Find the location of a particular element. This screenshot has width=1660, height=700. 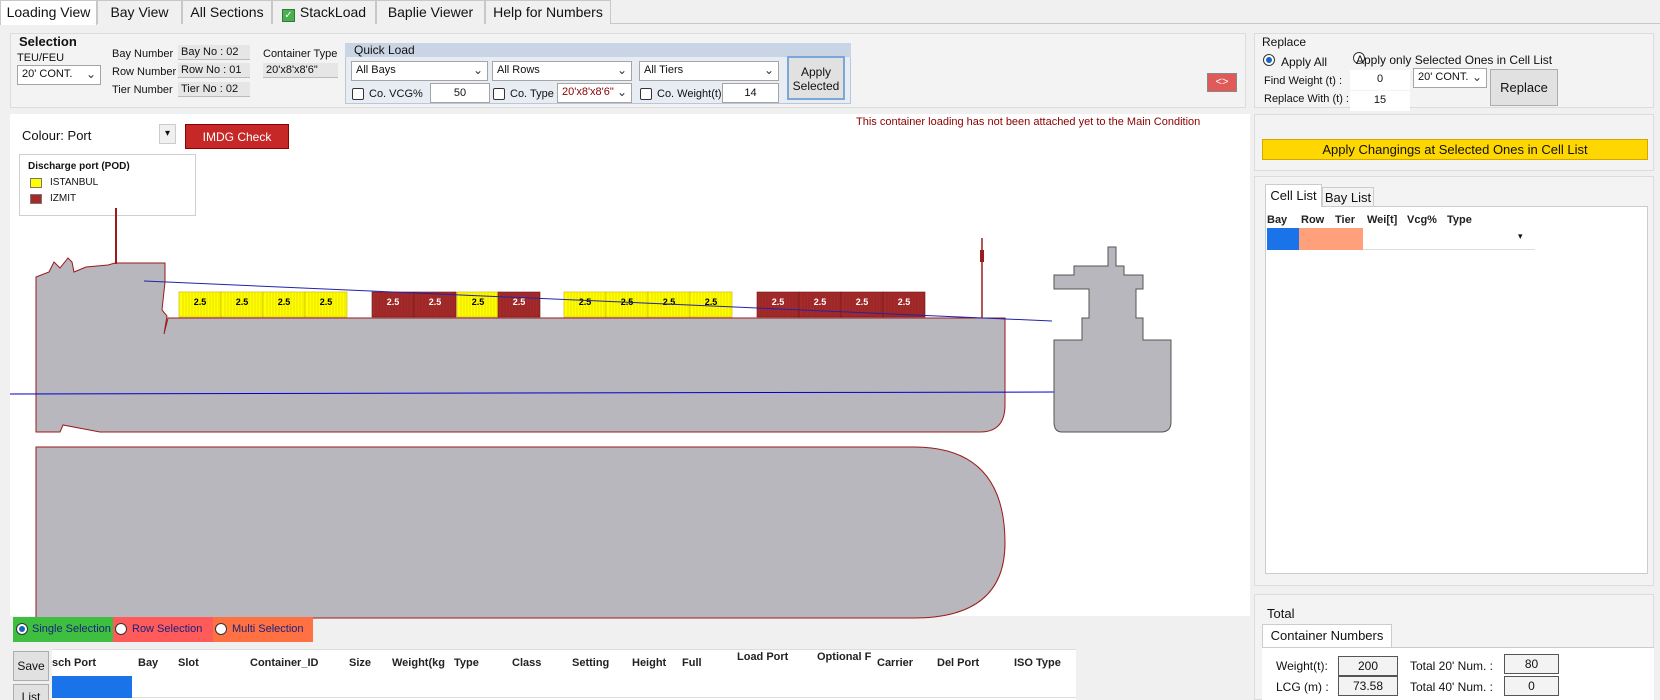

single-selection-mode: Single Selection is located at coordinates (63, 629).